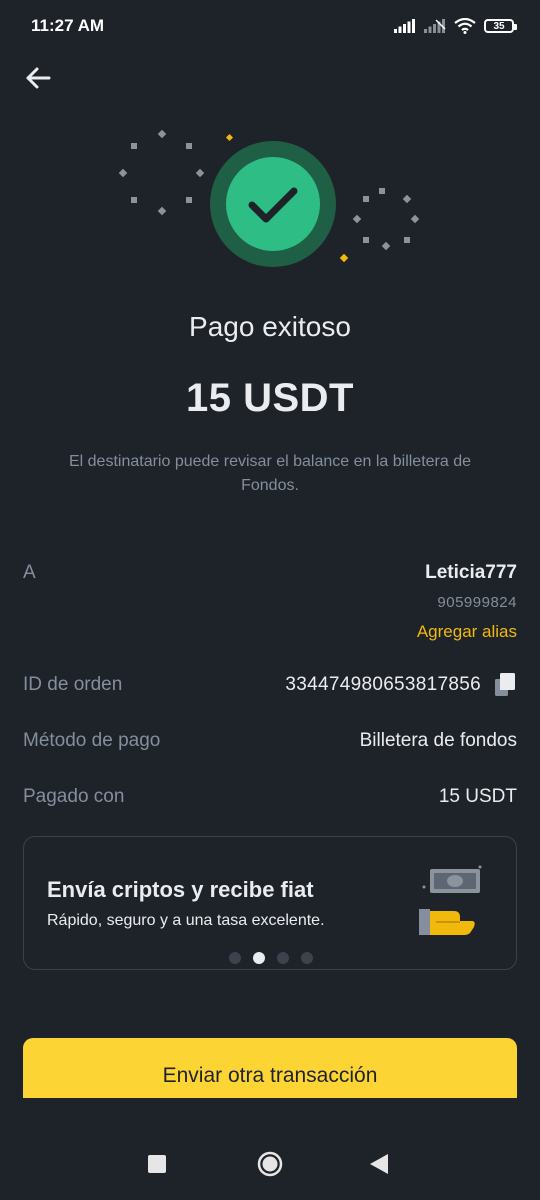  Describe the element at coordinates (161, 172) in the screenshot. I see `decorative-dots-left` at that location.